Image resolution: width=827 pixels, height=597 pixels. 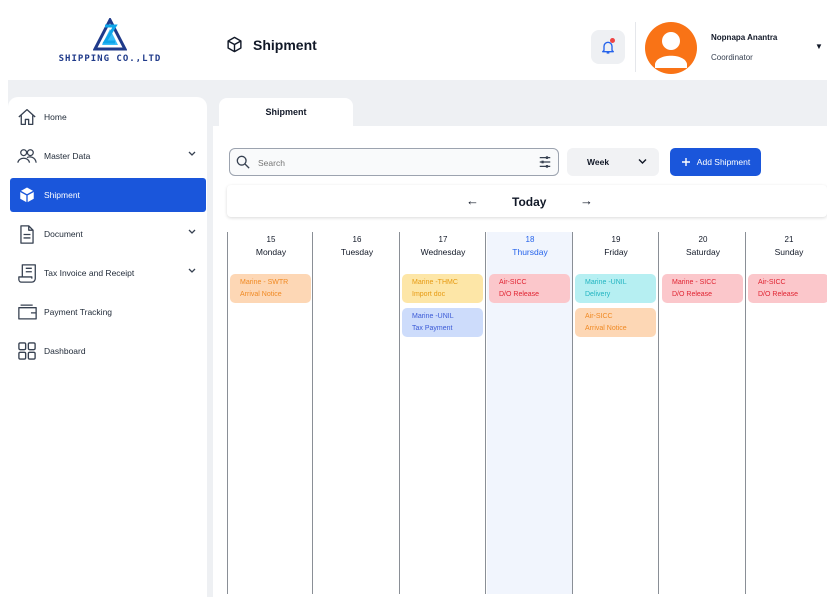 I want to click on shipment-event: Marine -UNIL Tax Payment, so click(x=442, y=322).